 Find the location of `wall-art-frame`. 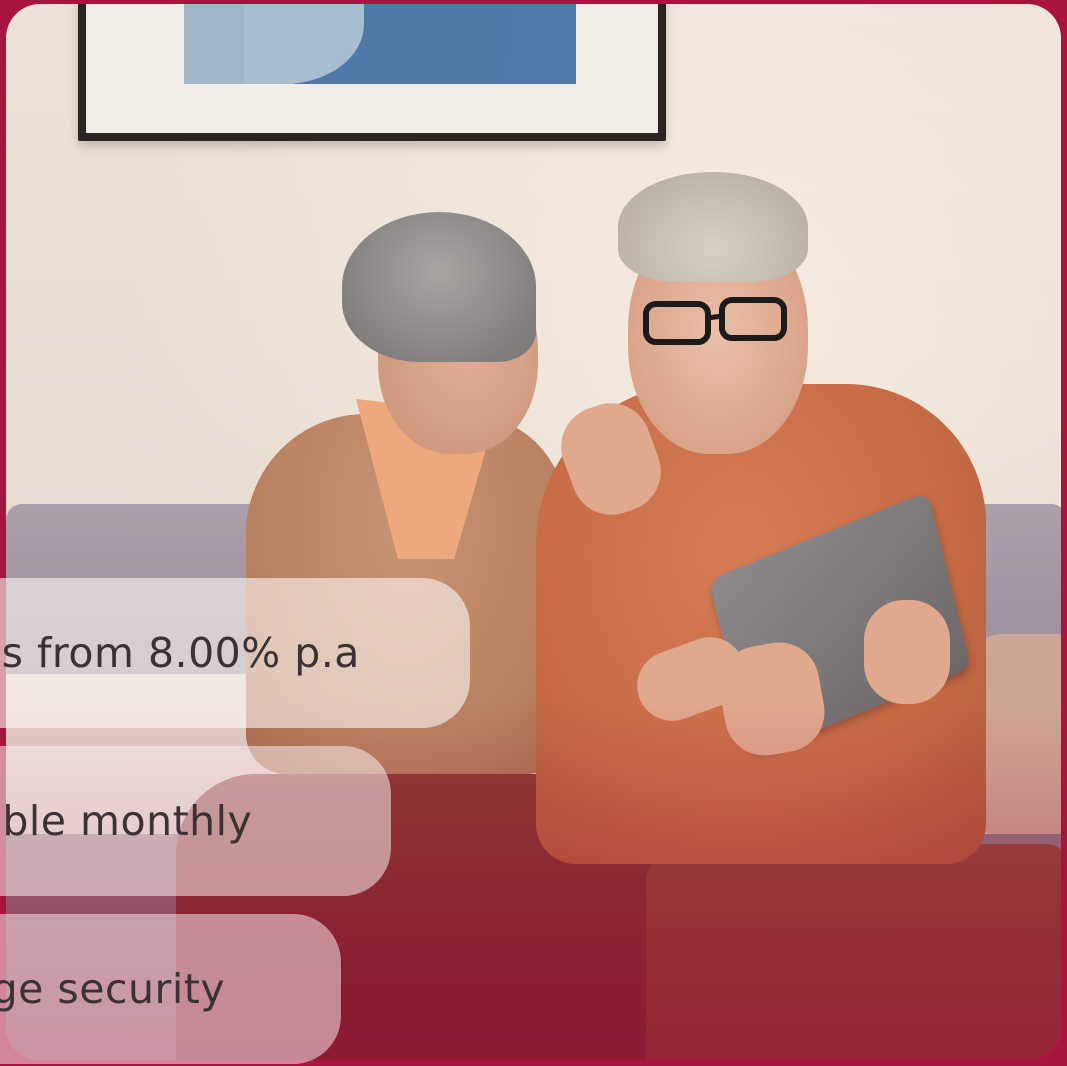

wall-art-frame is located at coordinates (372, 72).